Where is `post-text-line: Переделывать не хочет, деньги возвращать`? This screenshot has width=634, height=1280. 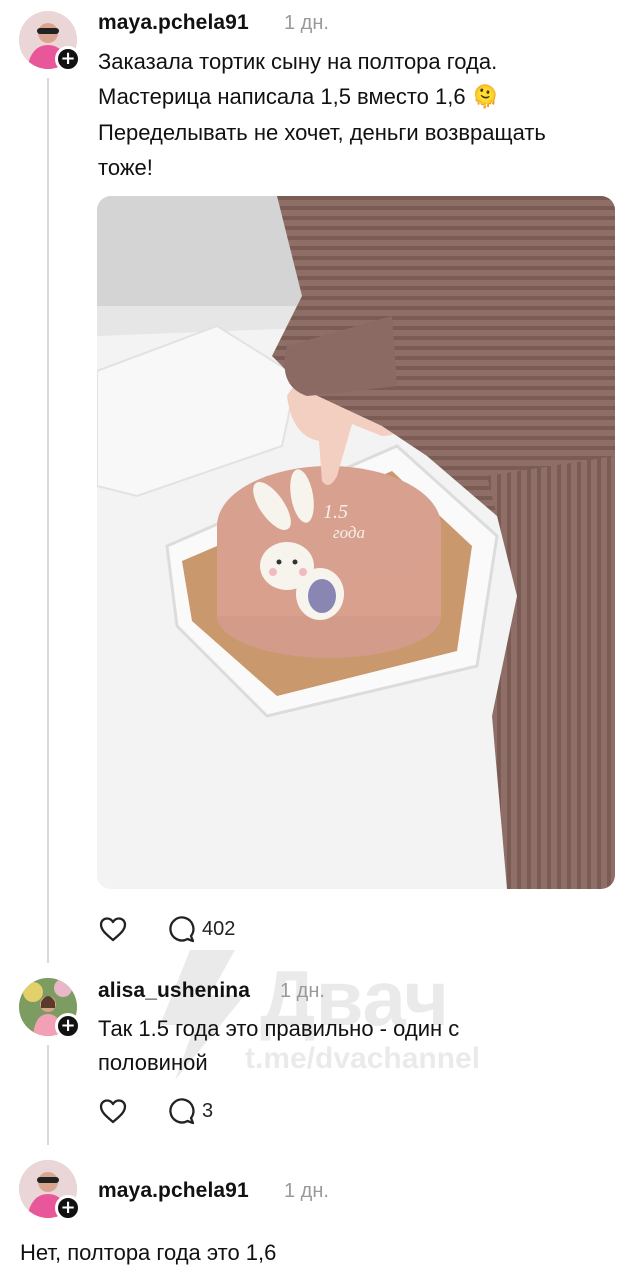 post-text-line: Переделывать не хочет, деньги возвращать is located at coordinates (322, 132).